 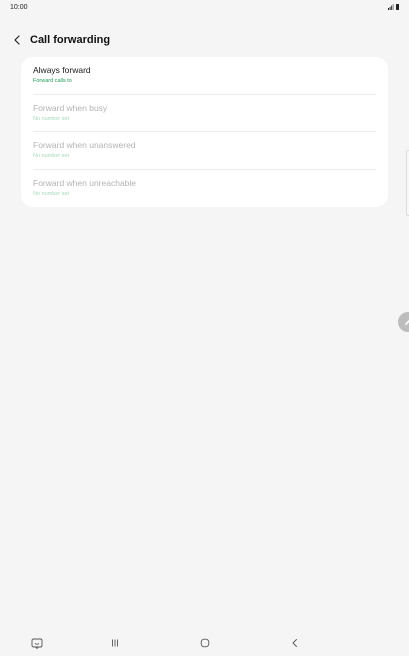 What do you see at coordinates (85, 183) in the screenshot?
I see `option-title: Forward when unreachable` at bounding box center [85, 183].